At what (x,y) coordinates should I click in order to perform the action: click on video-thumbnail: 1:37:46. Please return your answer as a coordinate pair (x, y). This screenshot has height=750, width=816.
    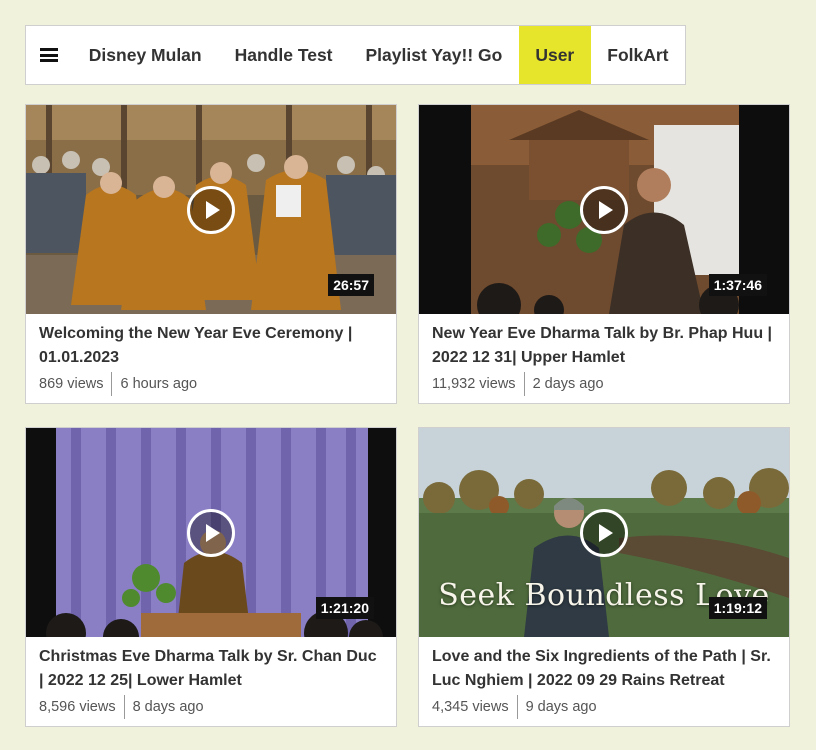
    Looking at the image, I should click on (604, 209).